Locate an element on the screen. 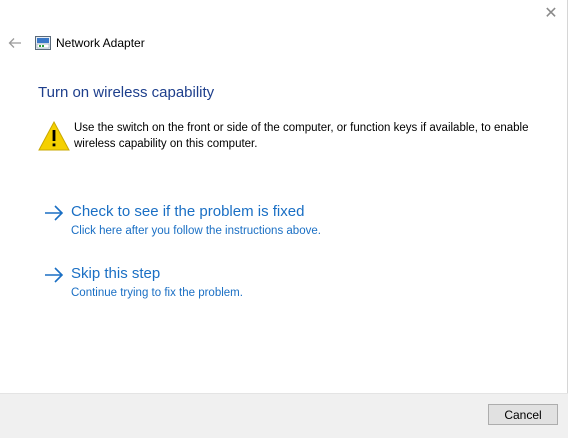  option-subtitle: Continue trying to fix the problem. is located at coordinates (157, 293).